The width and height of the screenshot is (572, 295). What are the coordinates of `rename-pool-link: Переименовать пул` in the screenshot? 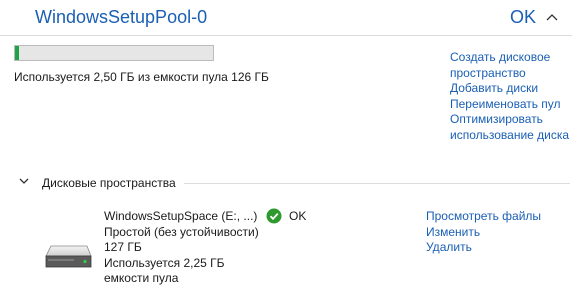 It's located at (510, 105).